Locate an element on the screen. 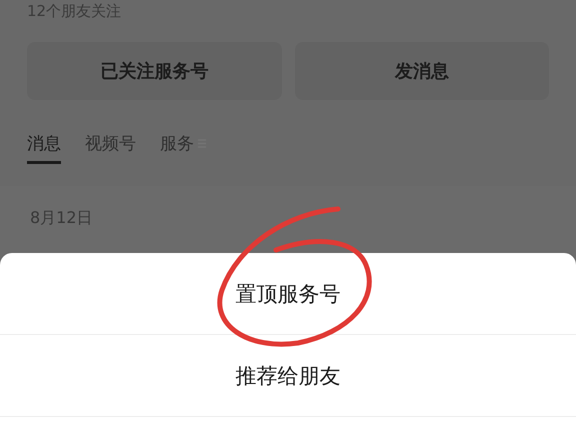 The image size is (576, 432). tab: 服务 is located at coordinates (183, 148).